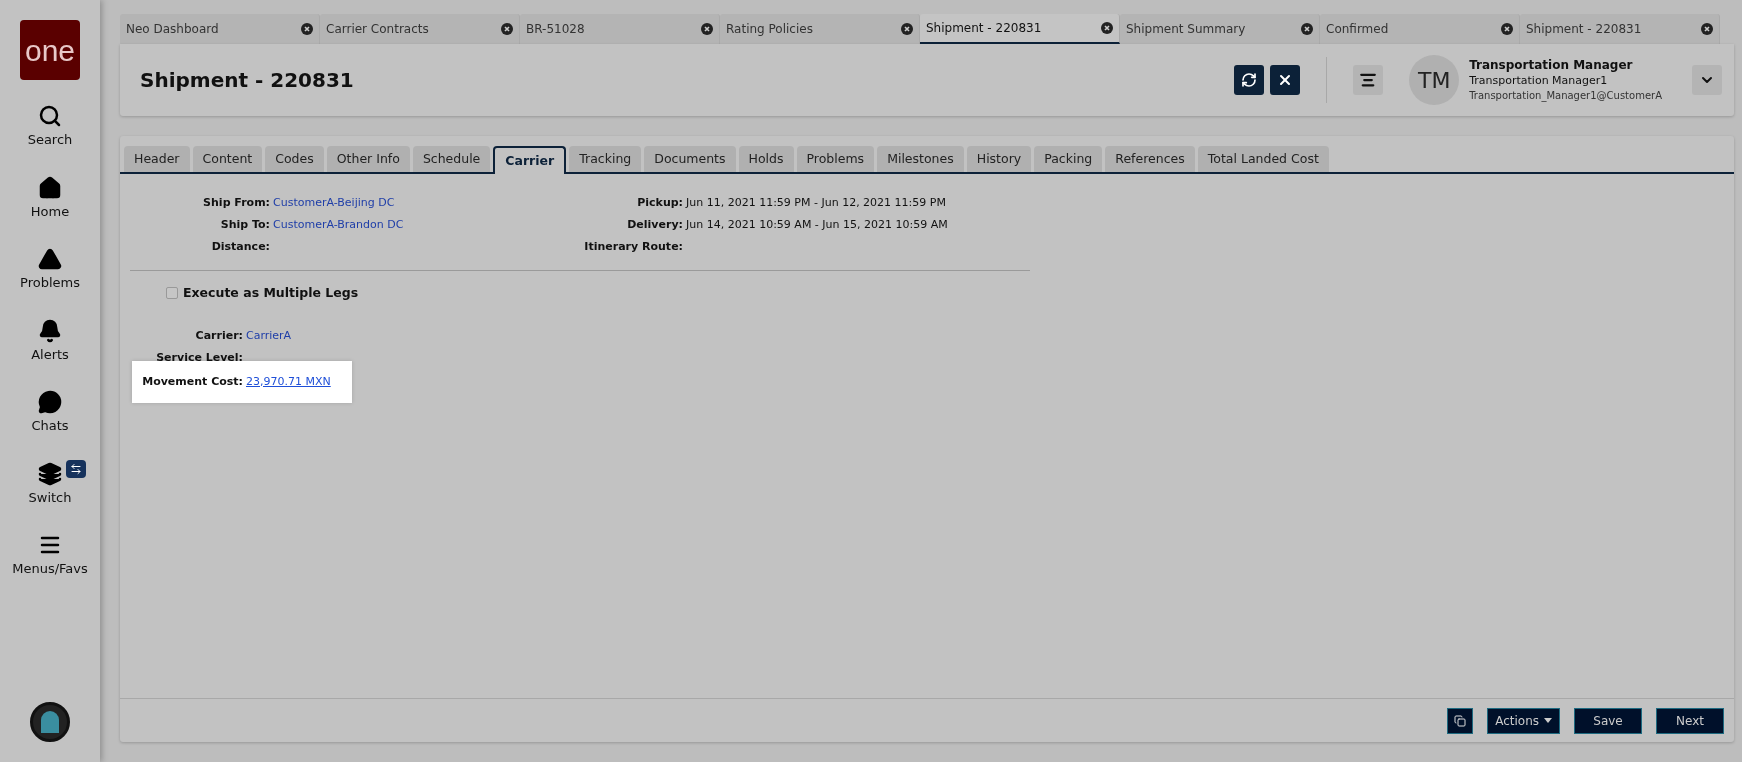  Describe the element at coordinates (192, 381) in the screenshot. I see `field-label: Movement Cost:` at that location.